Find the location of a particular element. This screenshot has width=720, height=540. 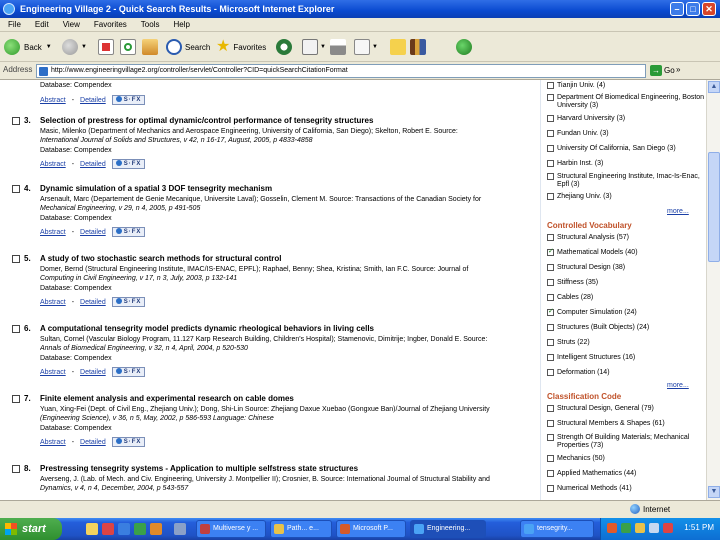

research-button is located at coordinates (418, 47).